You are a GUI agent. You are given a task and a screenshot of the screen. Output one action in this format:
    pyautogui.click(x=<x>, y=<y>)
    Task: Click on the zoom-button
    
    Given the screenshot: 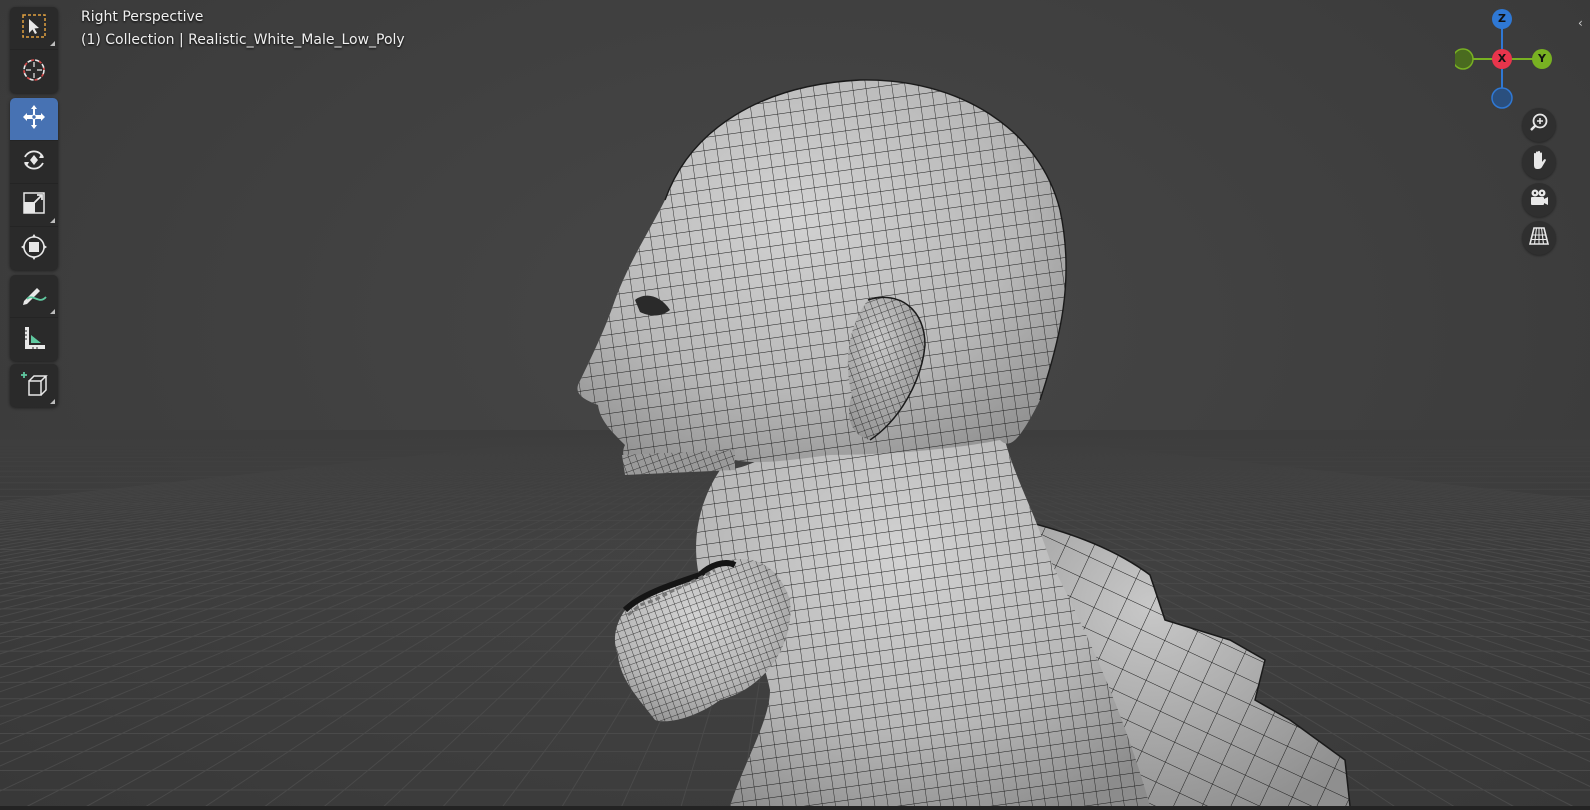 What is the action you would take?
    pyautogui.click(x=1539, y=125)
    